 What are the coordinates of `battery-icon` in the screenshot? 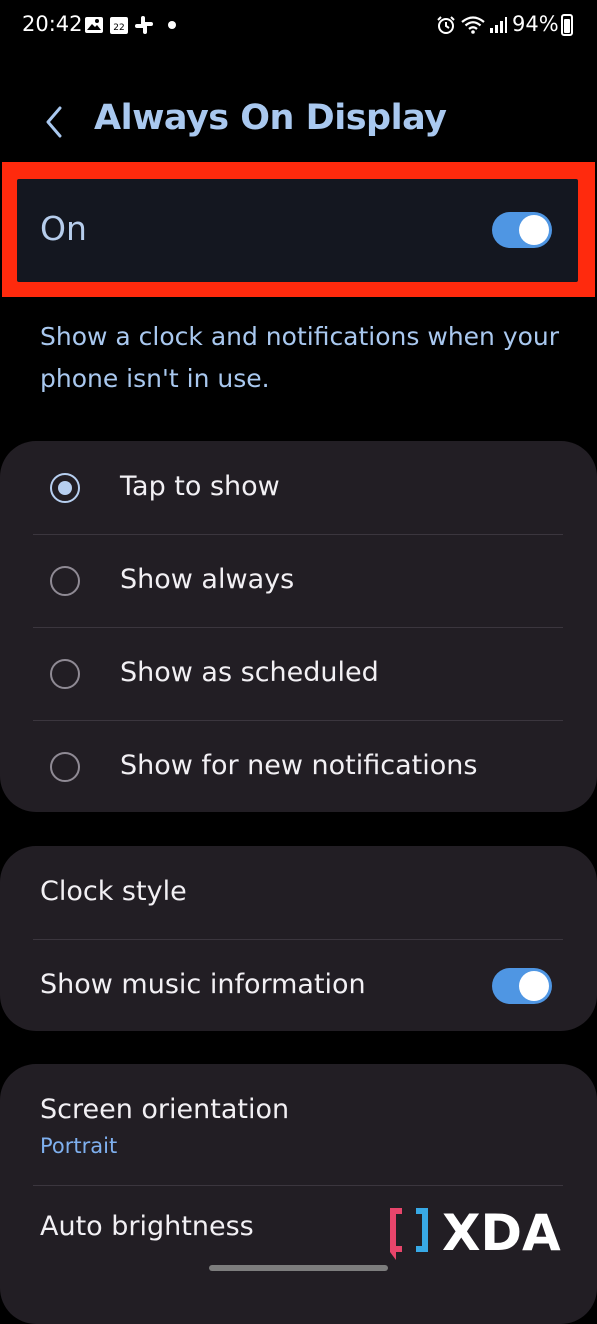 It's located at (567, 25).